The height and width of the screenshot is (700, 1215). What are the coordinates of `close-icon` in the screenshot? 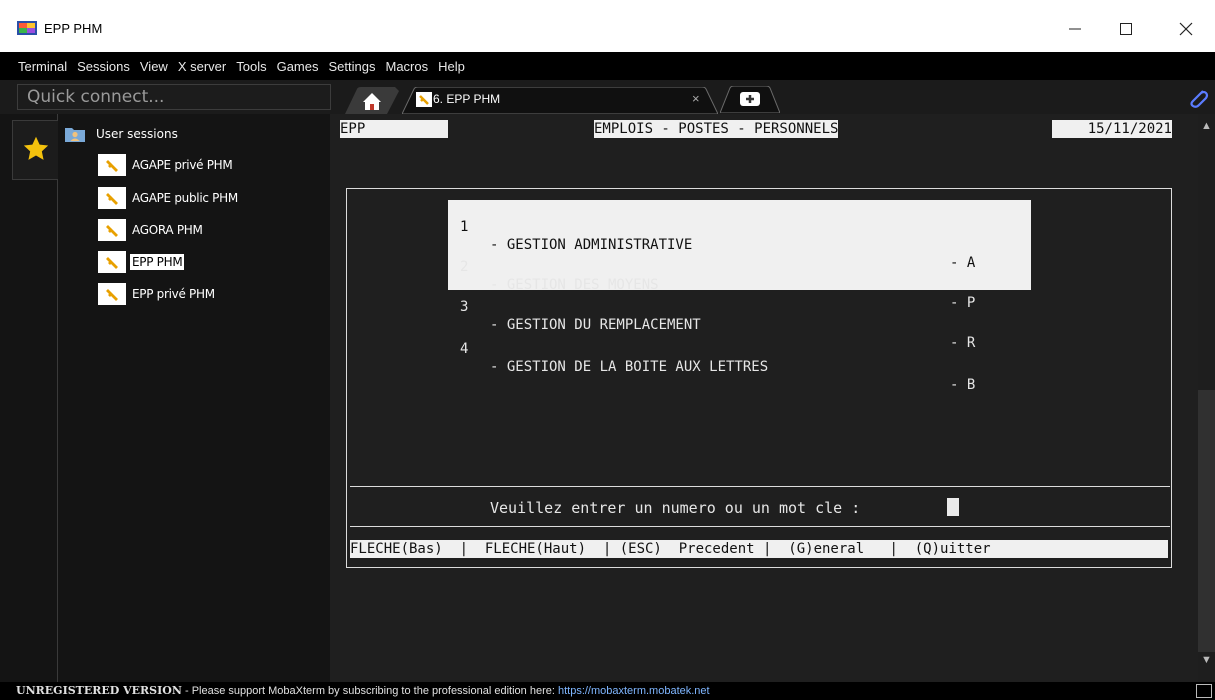 It's located at (1186, 29).